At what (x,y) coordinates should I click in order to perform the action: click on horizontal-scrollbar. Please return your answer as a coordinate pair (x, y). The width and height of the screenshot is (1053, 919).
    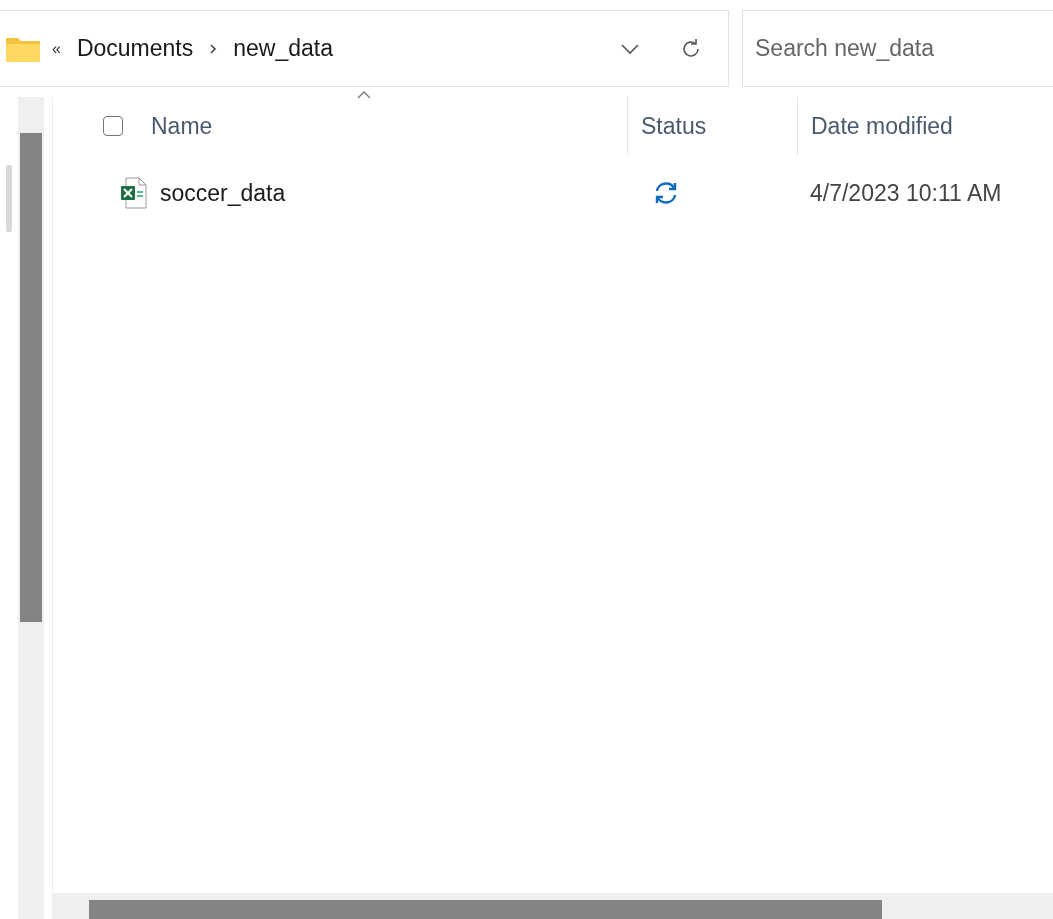
    Looking at the image, I should click on (553, 906).